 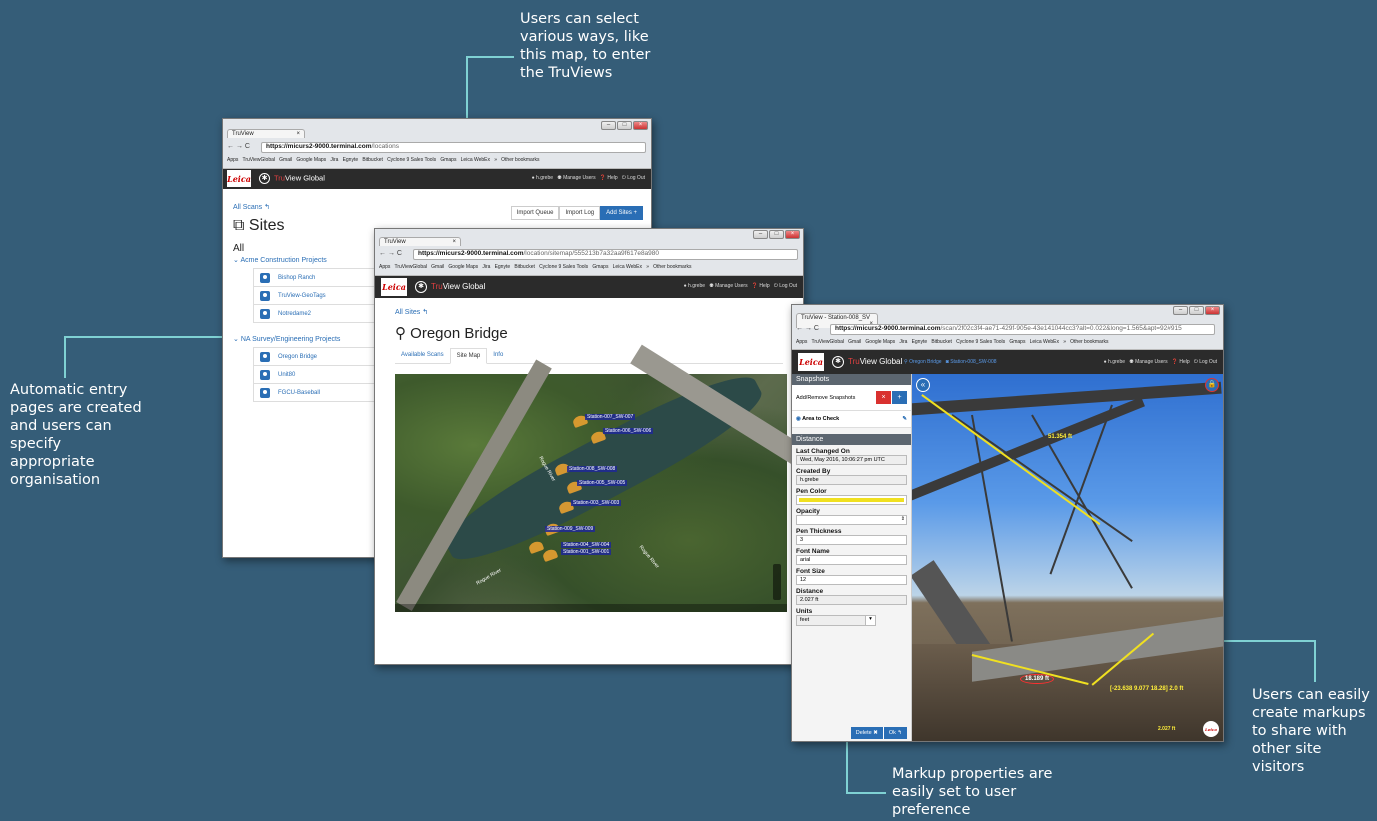 What do you see at coordinates (851, 500) in the screenshot?
I see `pen-color-picker` at bounding box center [851, 500].